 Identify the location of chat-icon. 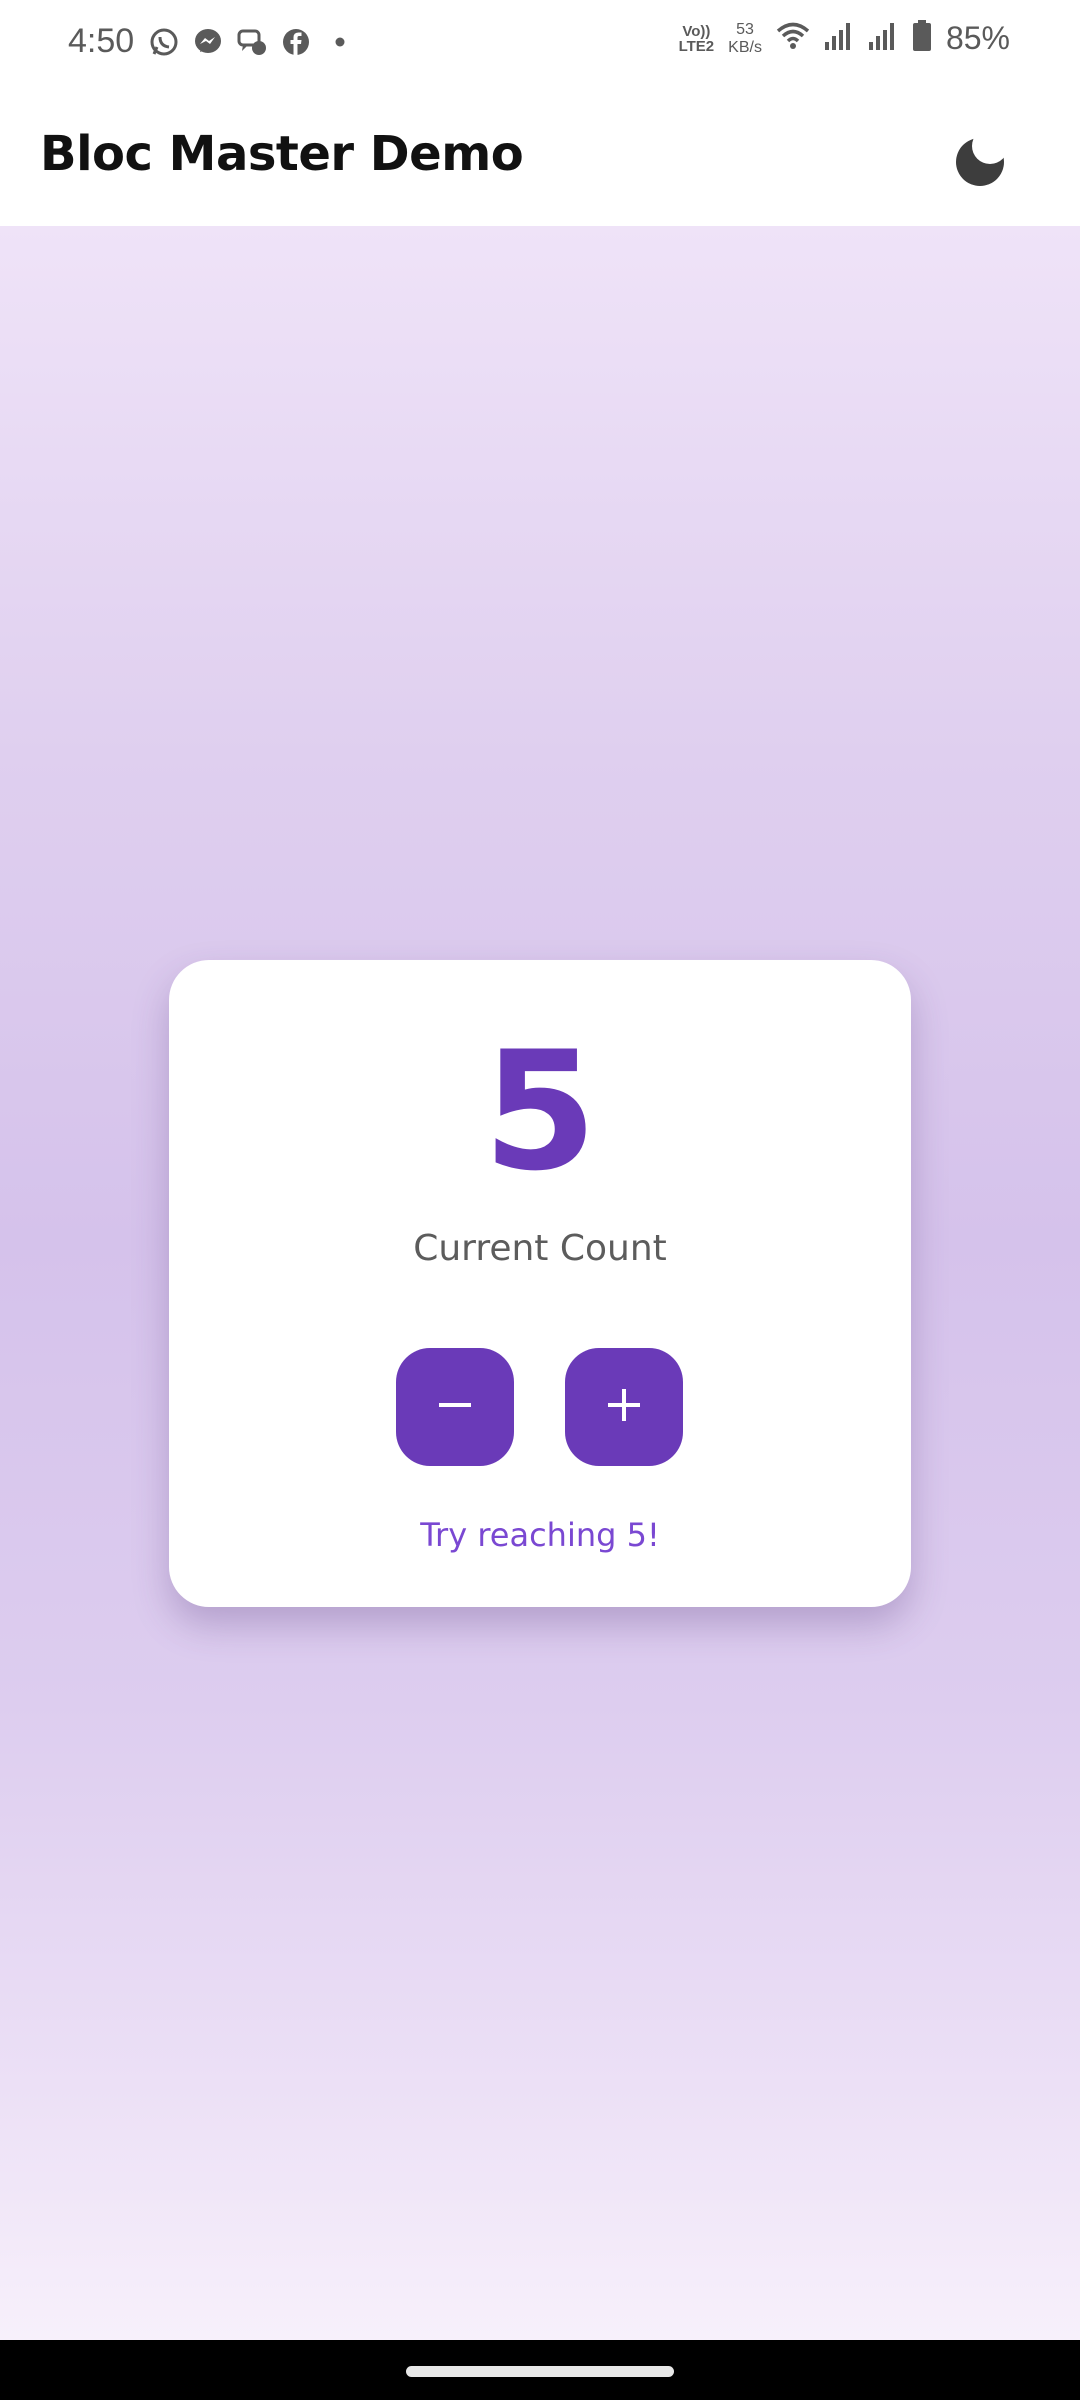
(252, 42).